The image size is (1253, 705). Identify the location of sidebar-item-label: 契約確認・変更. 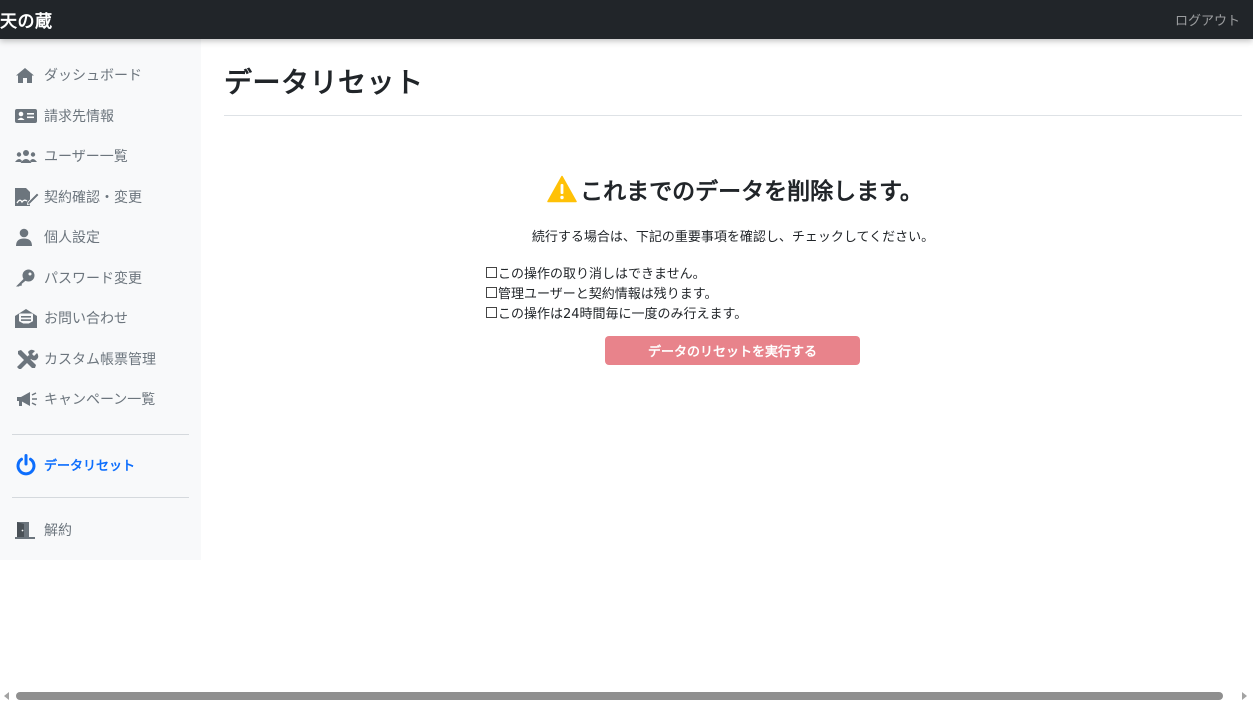
(93, 197).